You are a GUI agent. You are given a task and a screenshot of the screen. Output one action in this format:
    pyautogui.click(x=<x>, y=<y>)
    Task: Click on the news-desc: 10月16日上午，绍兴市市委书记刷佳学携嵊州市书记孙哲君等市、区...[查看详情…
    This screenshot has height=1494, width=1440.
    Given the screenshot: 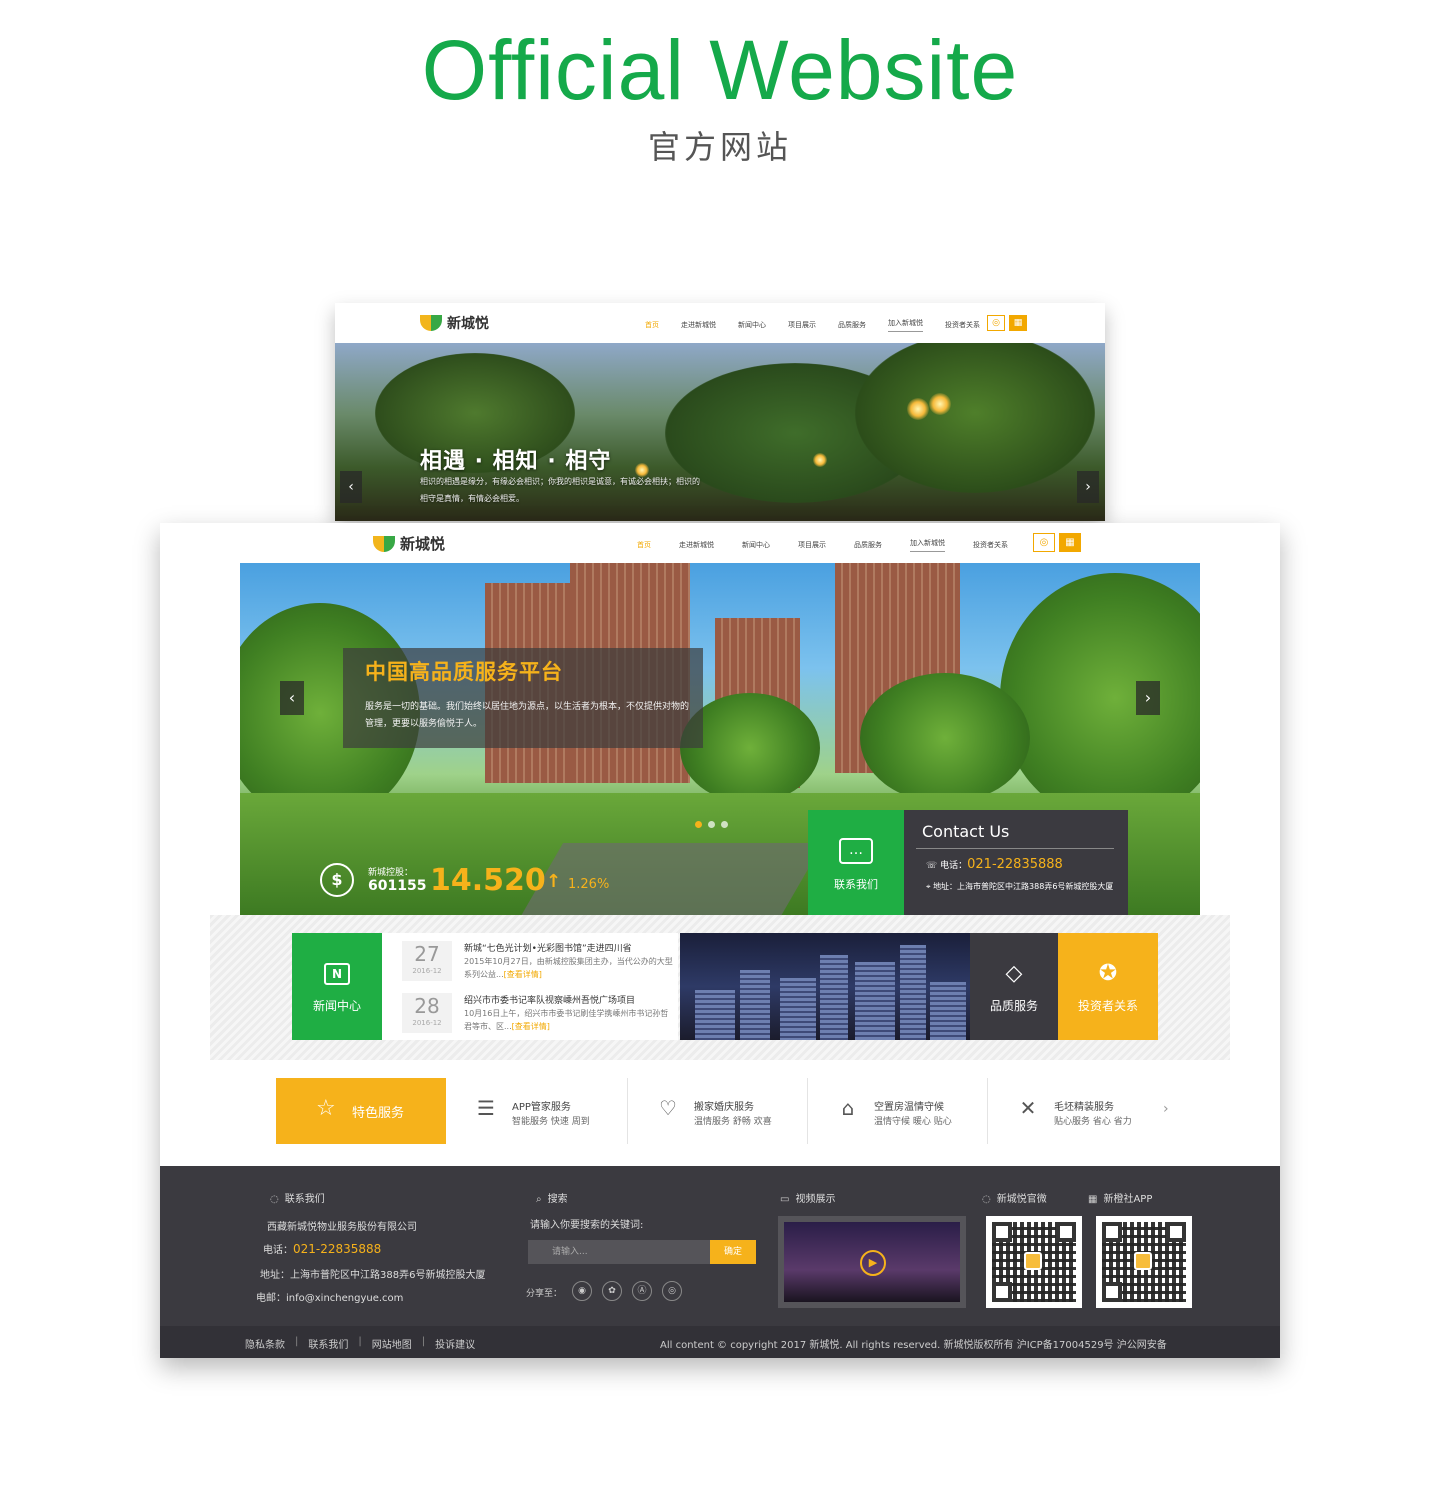 What is the action you would take?
    pyautogui.click(x=566, y=1020)
    